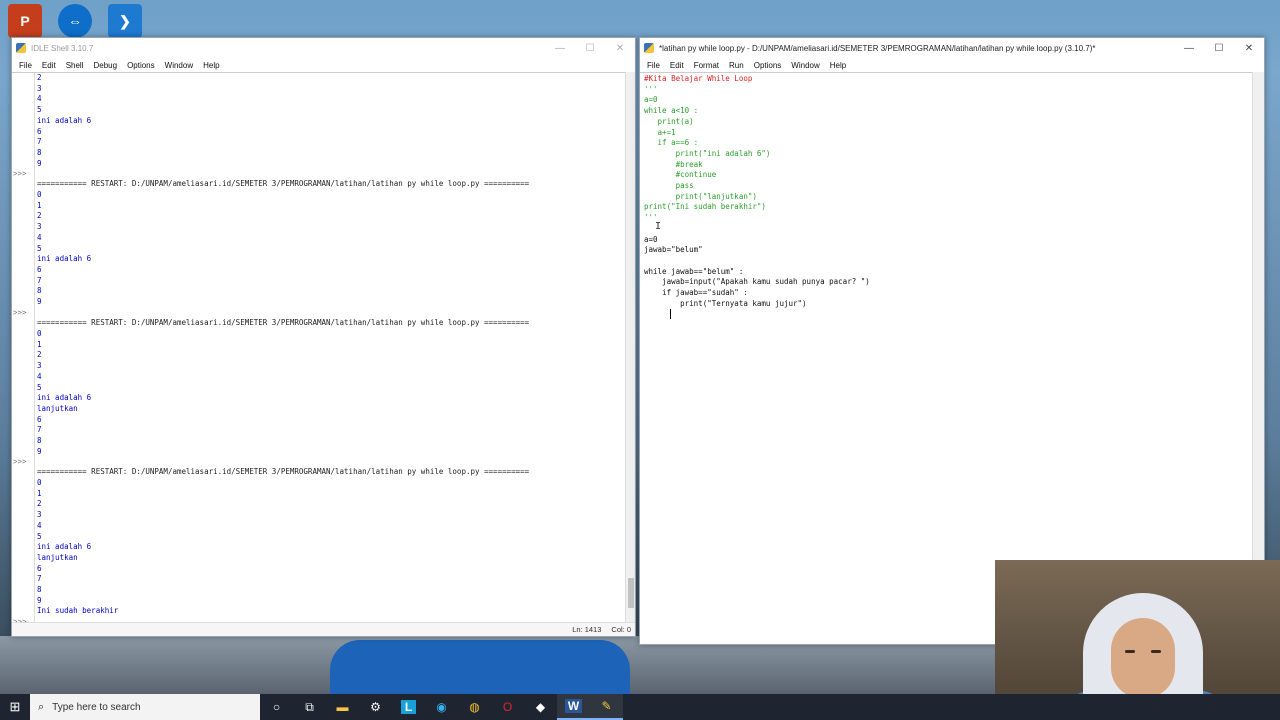  Describe the element at coordinates (78, 611) in the screenshot. I see `shell-output-line: Ini sudah berakhir` at that location.